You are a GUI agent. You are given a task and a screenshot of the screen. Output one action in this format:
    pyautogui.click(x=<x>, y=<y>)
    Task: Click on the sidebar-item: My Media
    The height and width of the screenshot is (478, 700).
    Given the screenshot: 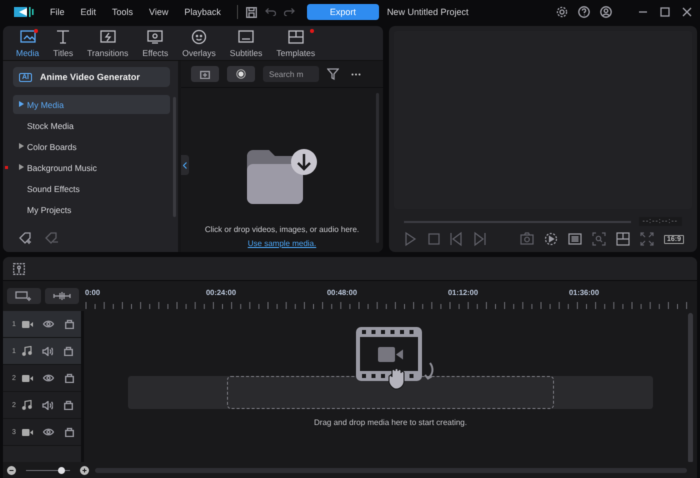 What is the action you would take?
    pyautogui.click(x=91, y=104)
    